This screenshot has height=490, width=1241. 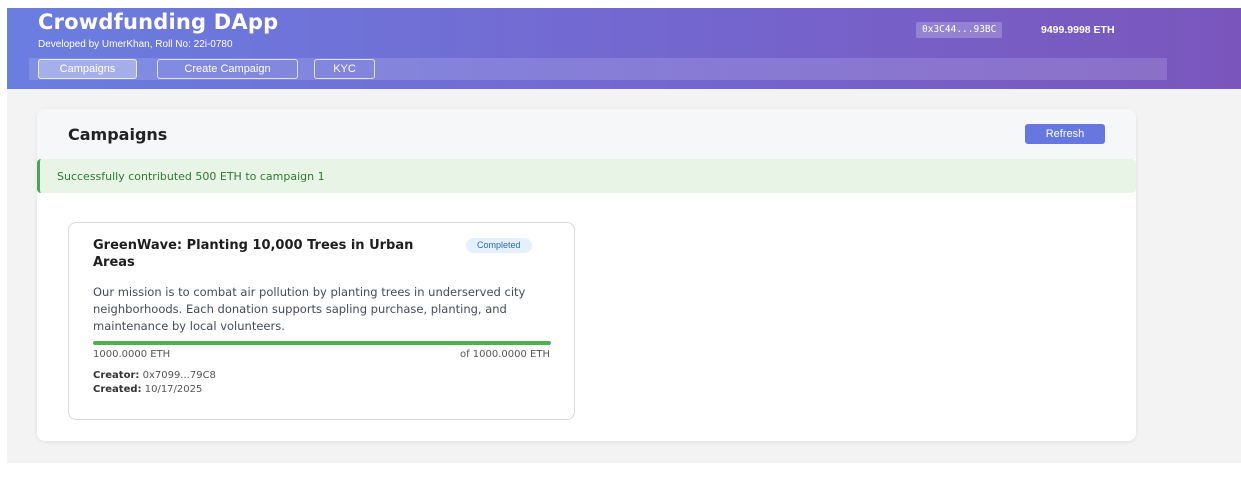 What do you see at coordinates (959, 30) in the screenshot?
I see `wallet-address: 0x3C44...93BC` at bounding box center [959, 30].